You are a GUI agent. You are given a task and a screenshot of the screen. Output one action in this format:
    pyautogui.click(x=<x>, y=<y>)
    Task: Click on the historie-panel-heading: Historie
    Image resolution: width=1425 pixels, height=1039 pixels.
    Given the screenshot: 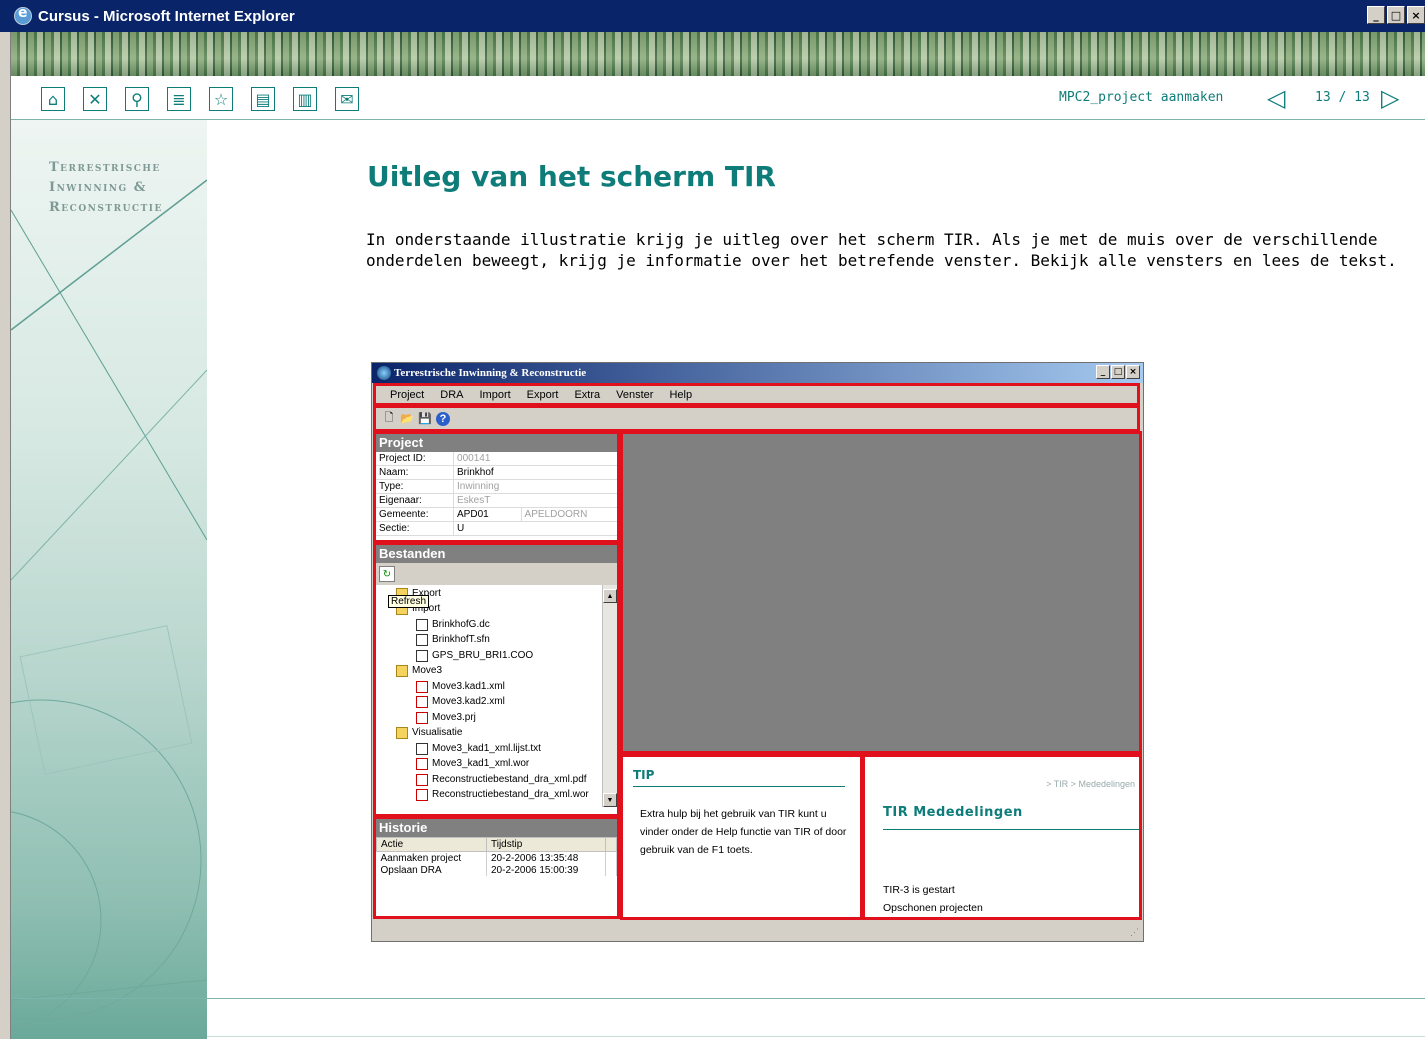 What is the action you would take?
    pyautogui.click(x=496, y=828)
    